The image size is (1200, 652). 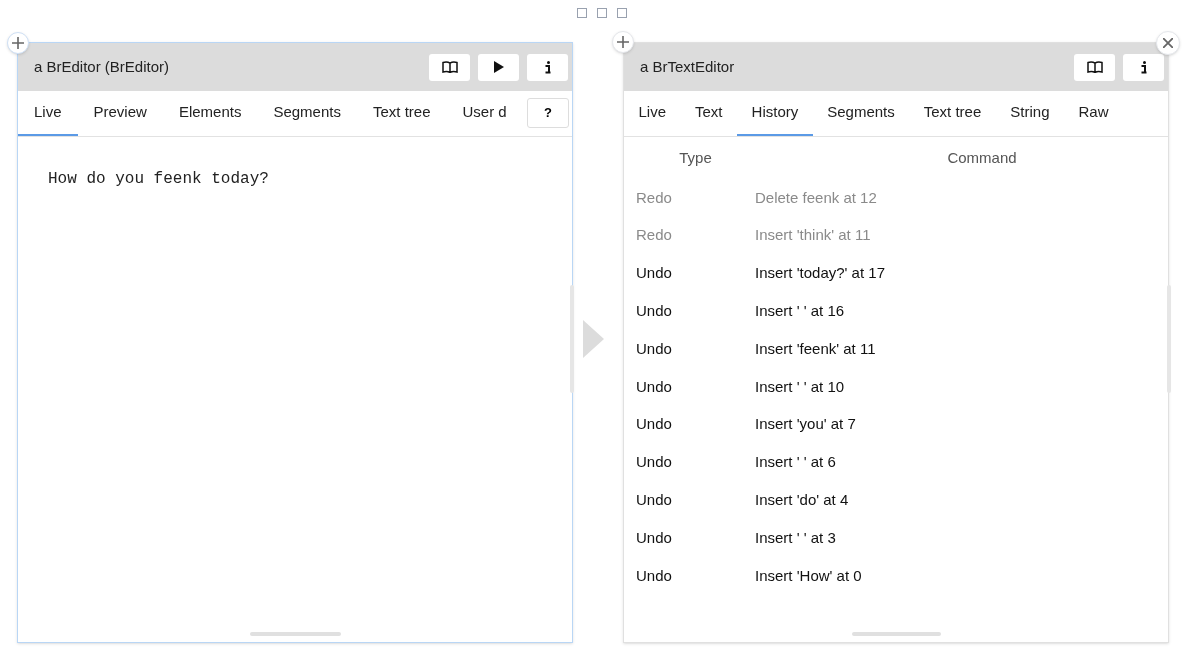 I want to click on play-button, so click(x=498, y=67).